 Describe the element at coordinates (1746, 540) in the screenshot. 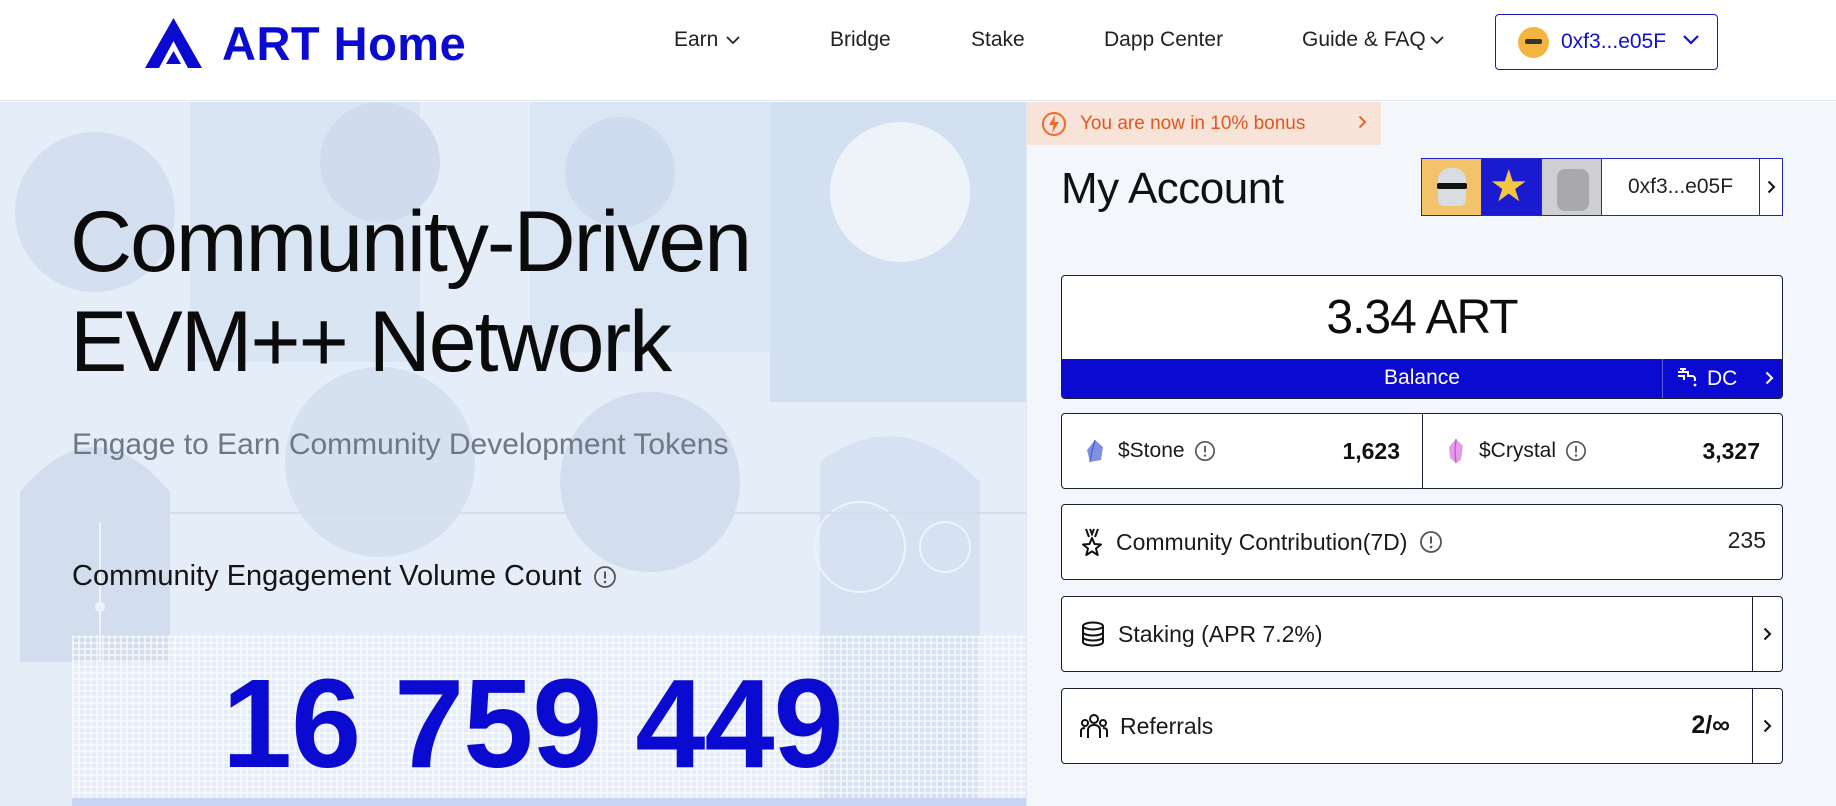

I see `contribution-value: 235` at that location.